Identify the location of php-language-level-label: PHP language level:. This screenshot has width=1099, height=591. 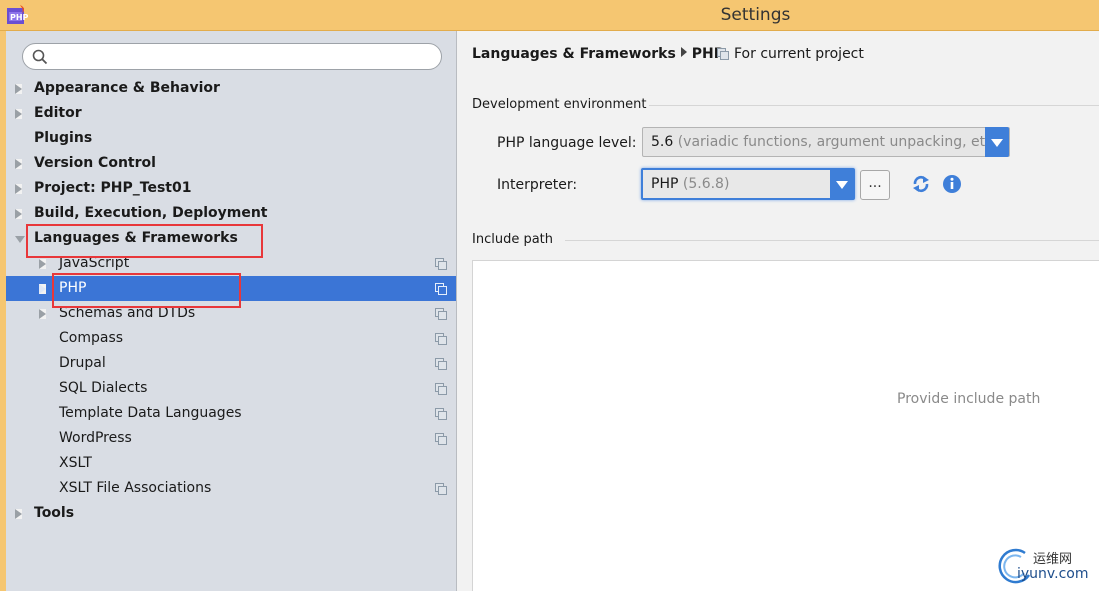
(567, 143).